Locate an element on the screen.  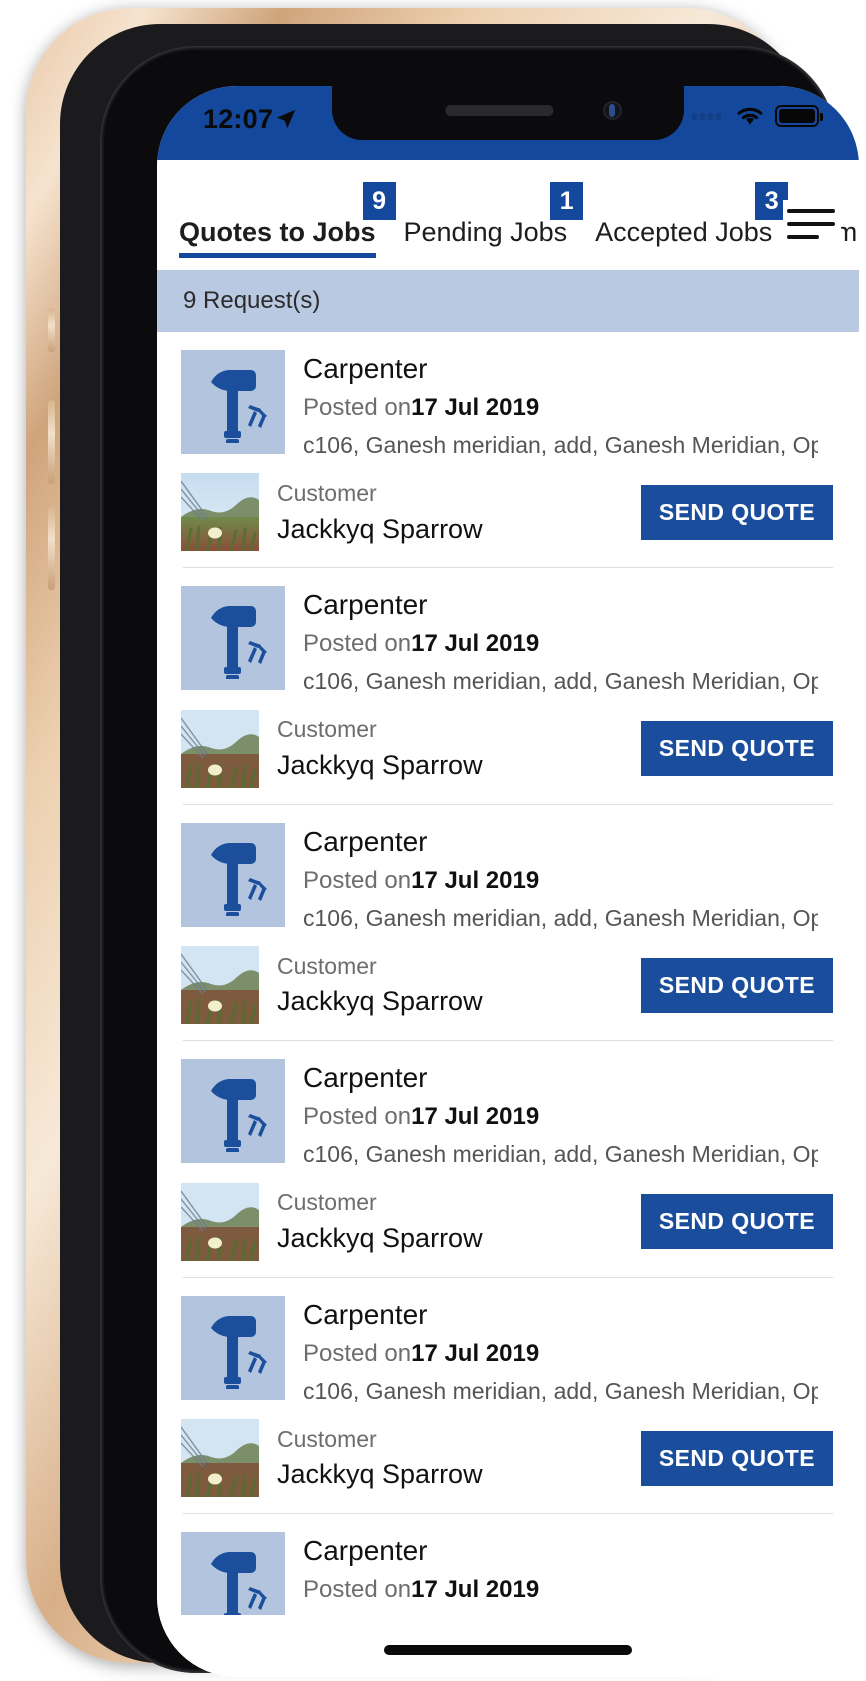
phone-notch is located at coordinates (508, 113).